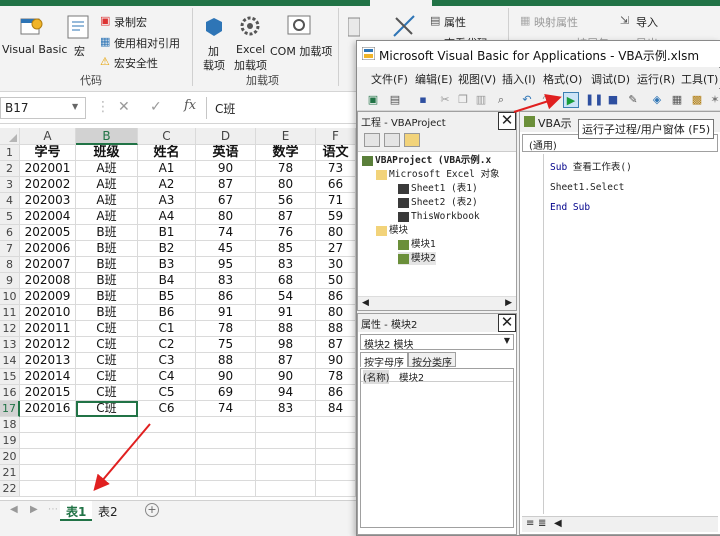 The width and height of the screenshot is (720, 536). Describe the element at coordinates (286, 265) in the screenshot. I see `cell-e8: 83` at that location.